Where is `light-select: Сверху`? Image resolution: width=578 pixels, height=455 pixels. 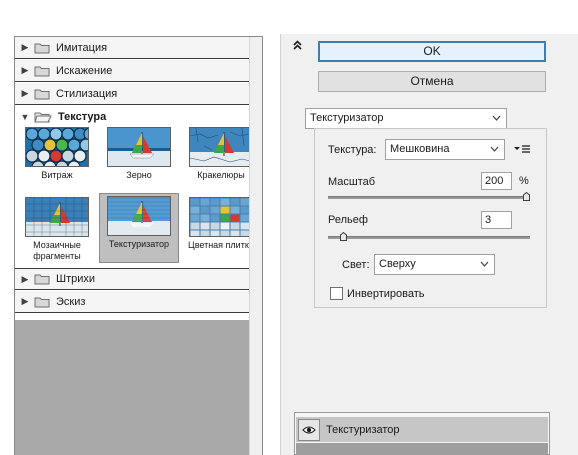 light-select: Сверху is located at coordinates (434, 264).